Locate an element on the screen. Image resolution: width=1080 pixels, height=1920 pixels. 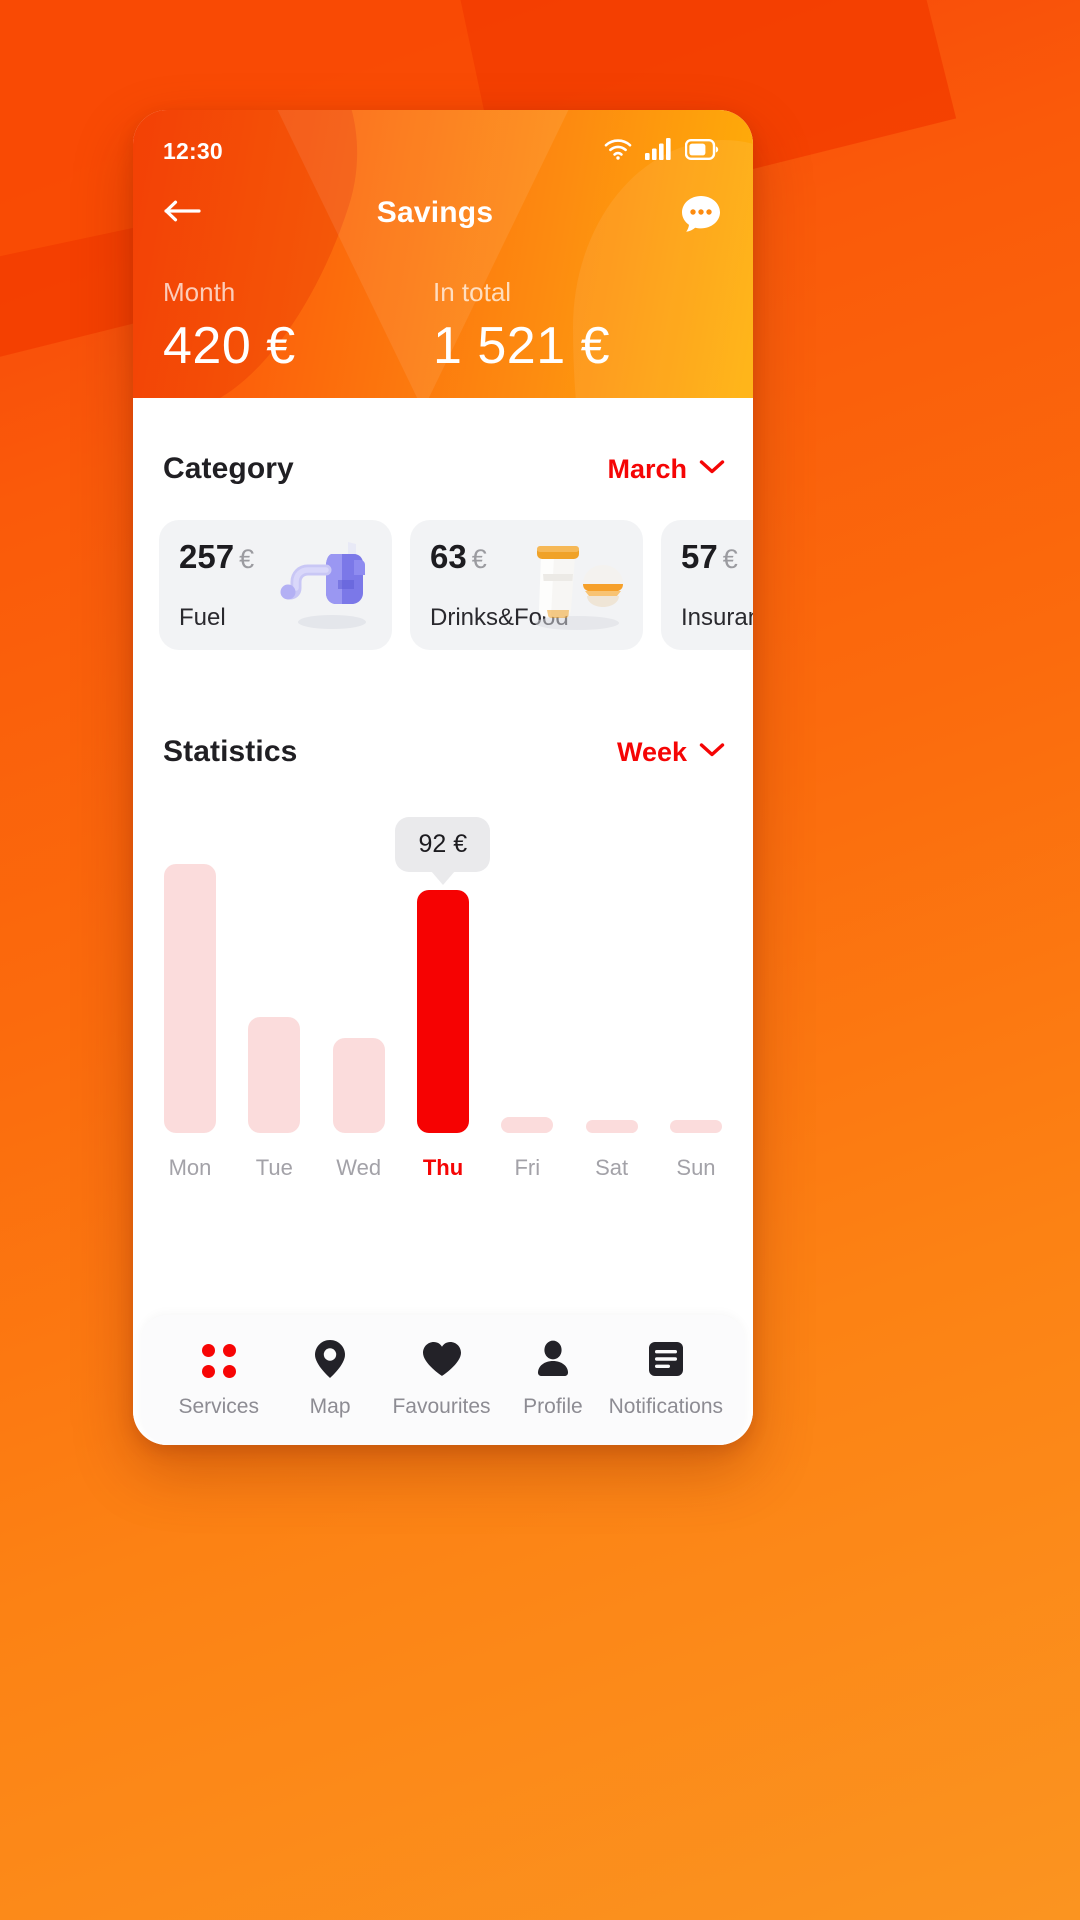
chart-bars is located at coordinates (443, 988).